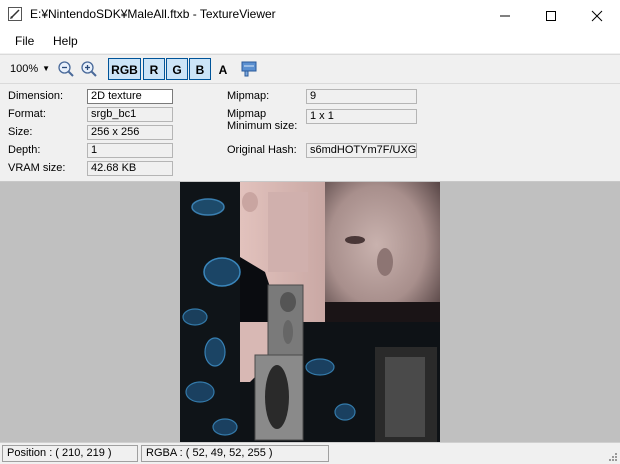 The image size is (620, 464). Describe the element at coordinates (36, 96) in the screenshot. I see `dimension-label: Dimension:` at that location.